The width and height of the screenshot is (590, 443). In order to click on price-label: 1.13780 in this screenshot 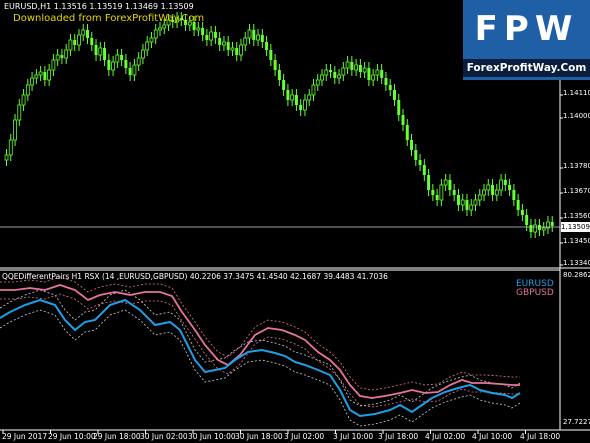, I will do `click(576, 166)`.